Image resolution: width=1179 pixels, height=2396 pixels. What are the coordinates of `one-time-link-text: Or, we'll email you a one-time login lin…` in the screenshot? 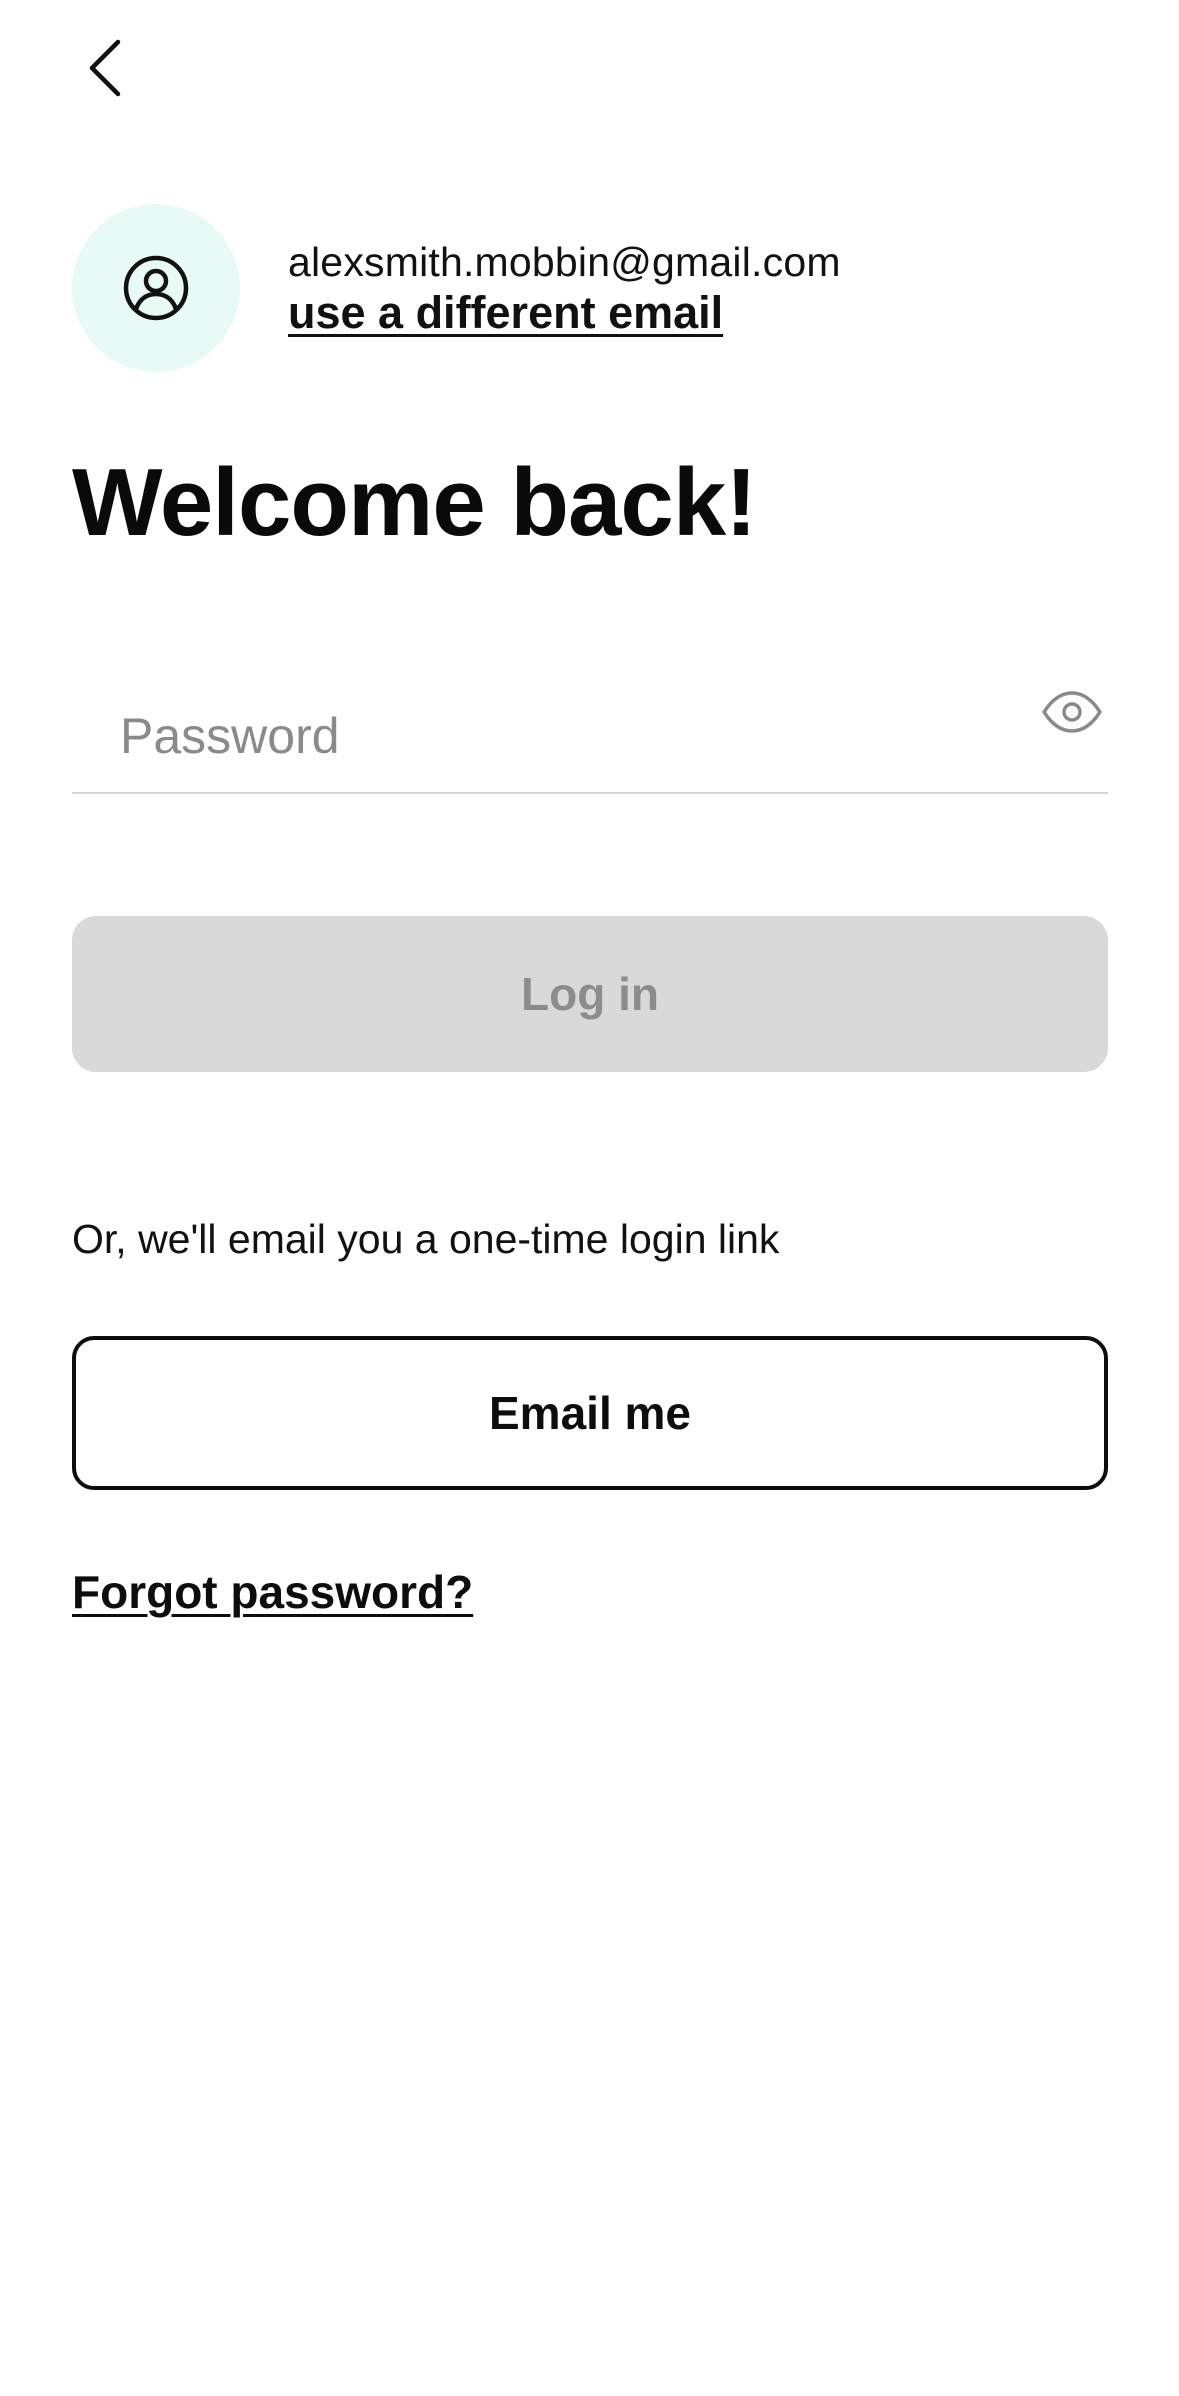 It's located at (426, 1239).